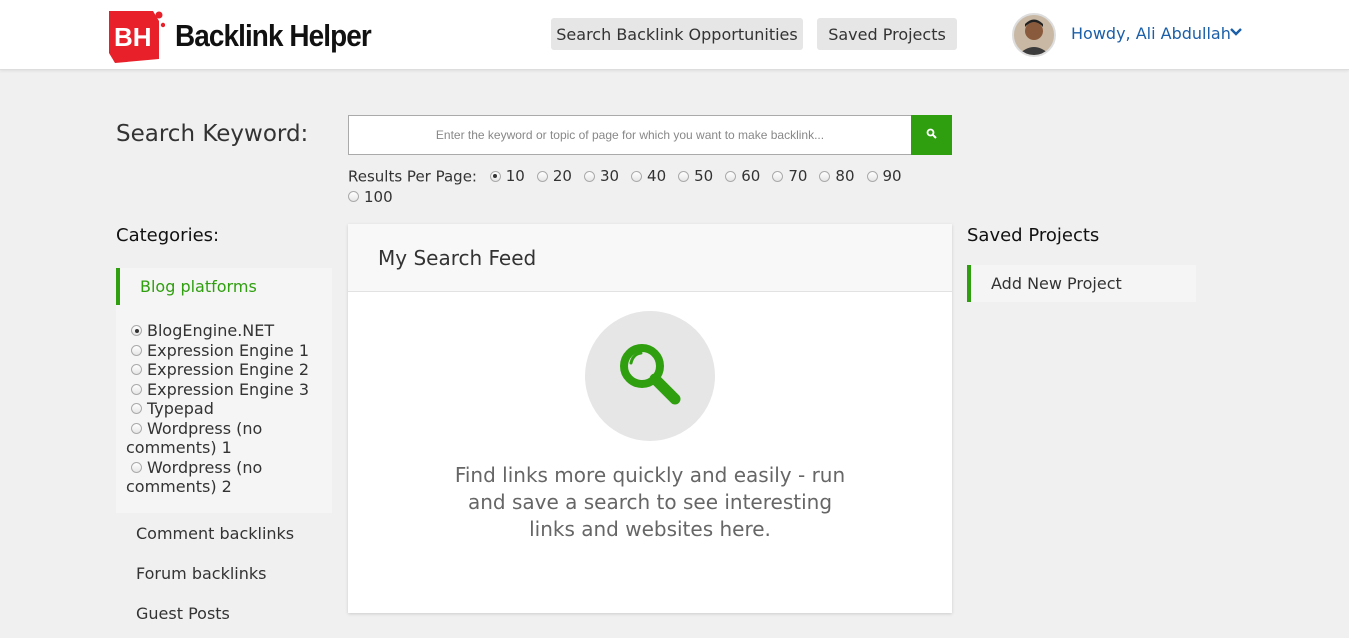 This screenshot has height=638, width=1349. Describe the element at coordinates (1033, 235) in the screenshot. I see `saved-projects-title: Saved Projects` at that location.